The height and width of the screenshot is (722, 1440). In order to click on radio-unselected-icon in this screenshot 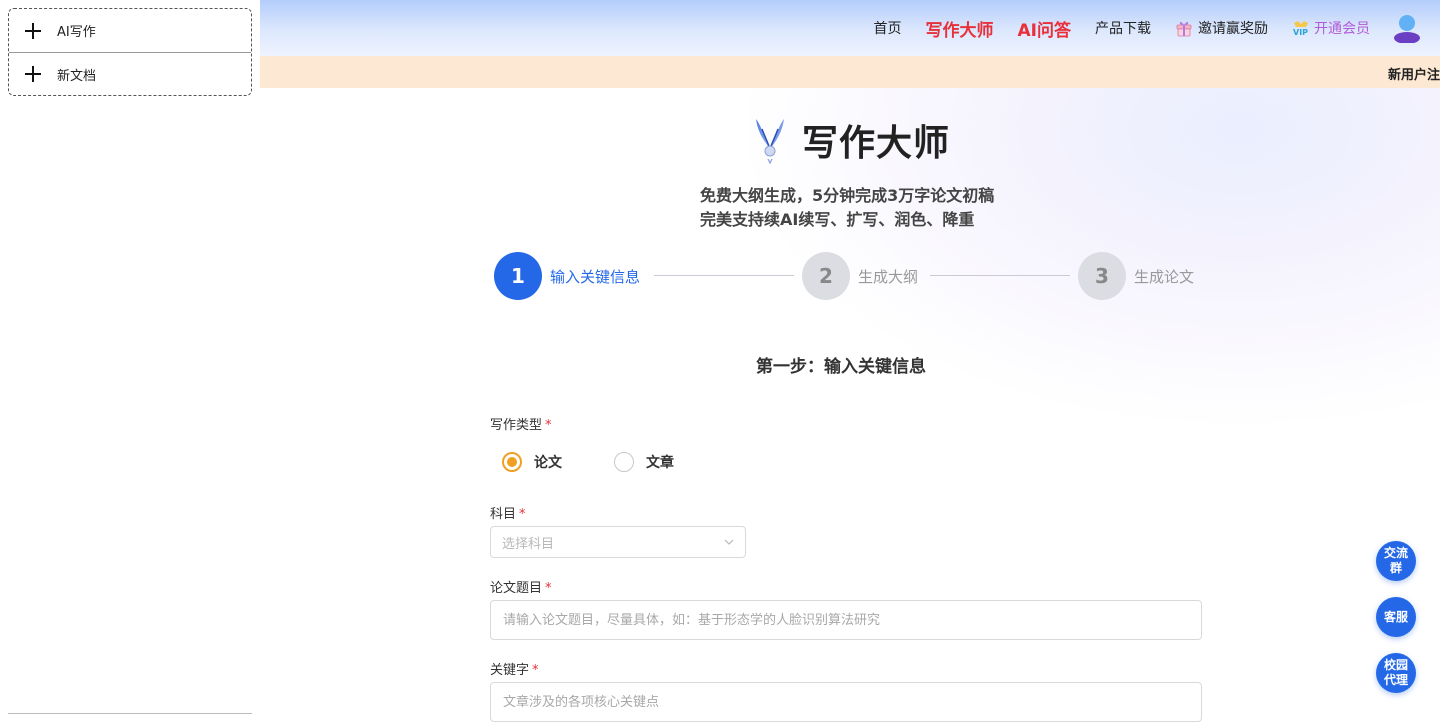, I will do `click(624, 462)`.